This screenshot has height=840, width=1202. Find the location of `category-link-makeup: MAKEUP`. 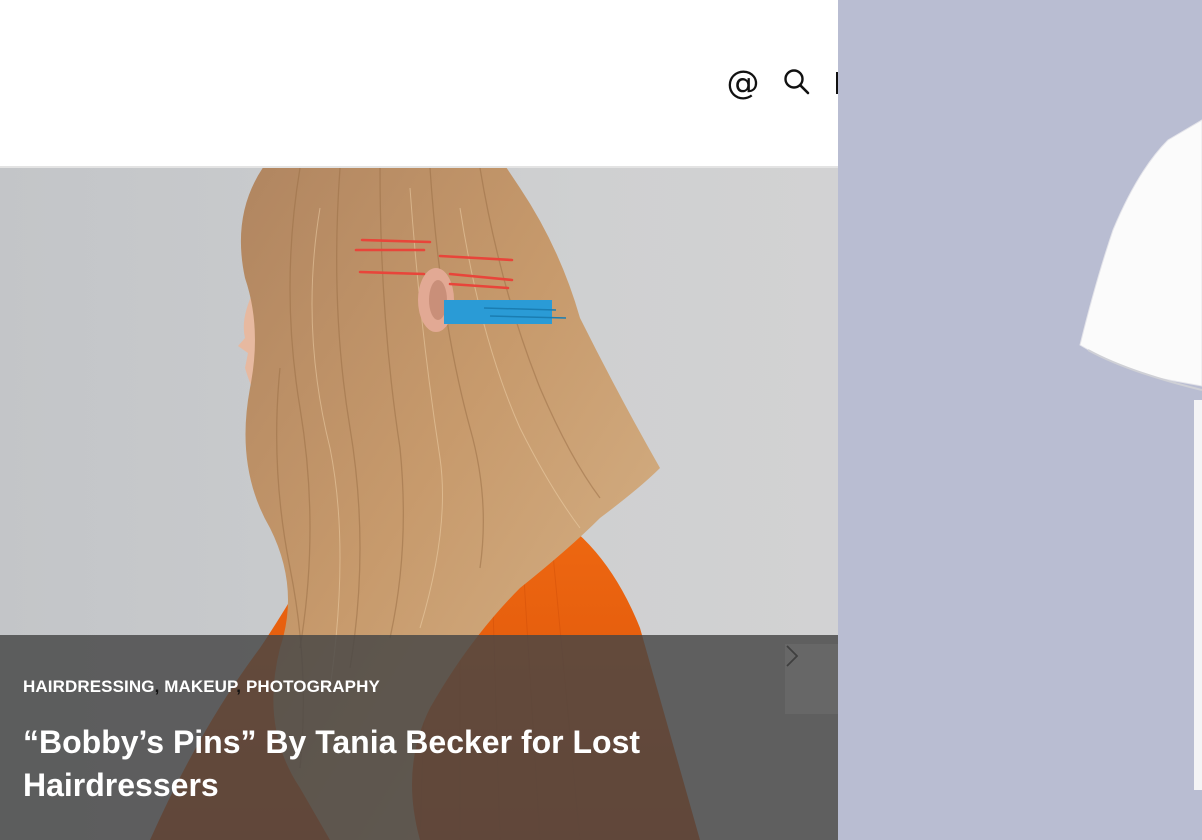

category-link-makeup: MAKEUP is located at coordinates (200, 686).